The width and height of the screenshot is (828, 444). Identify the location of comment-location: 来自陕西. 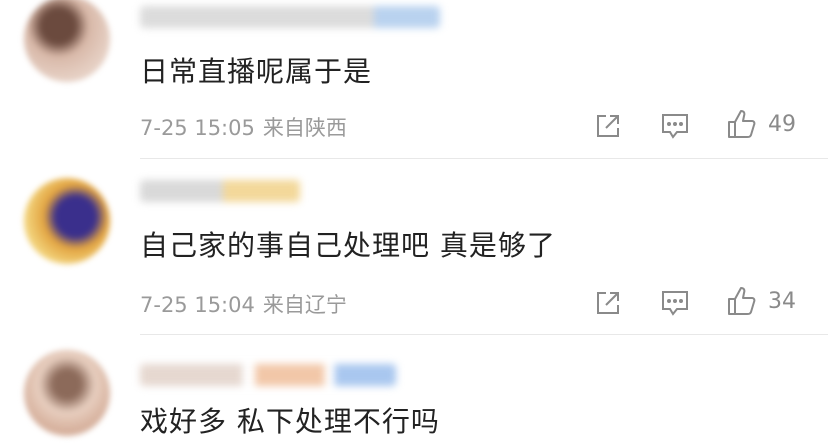
(304, 128).